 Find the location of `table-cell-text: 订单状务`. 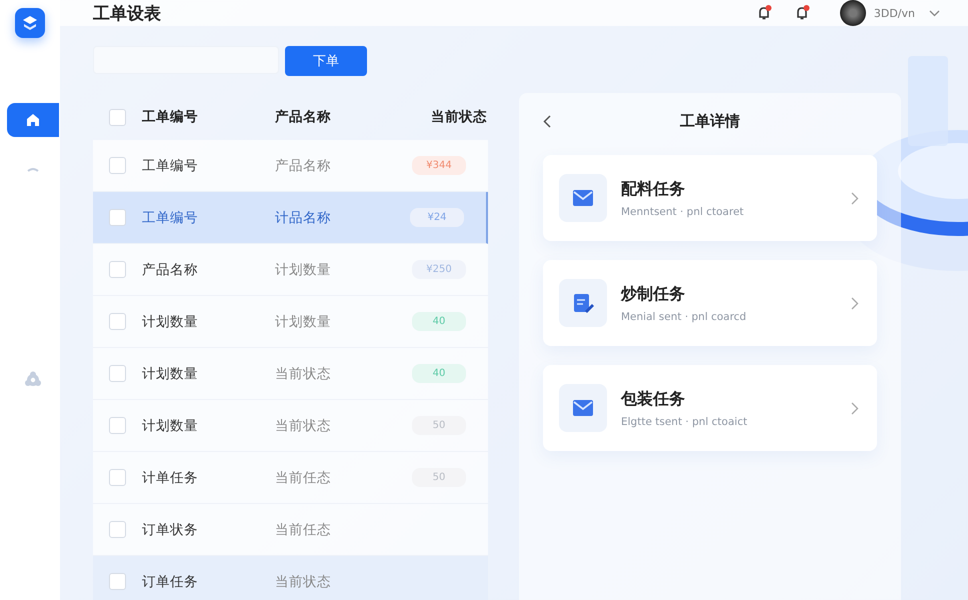

table-cell-text: 订单状务 is located at coordinates (170, 529).